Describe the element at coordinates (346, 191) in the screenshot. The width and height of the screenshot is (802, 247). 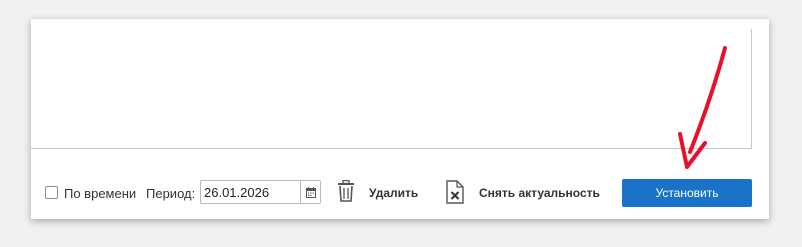
I see `trash-icon` at that location.